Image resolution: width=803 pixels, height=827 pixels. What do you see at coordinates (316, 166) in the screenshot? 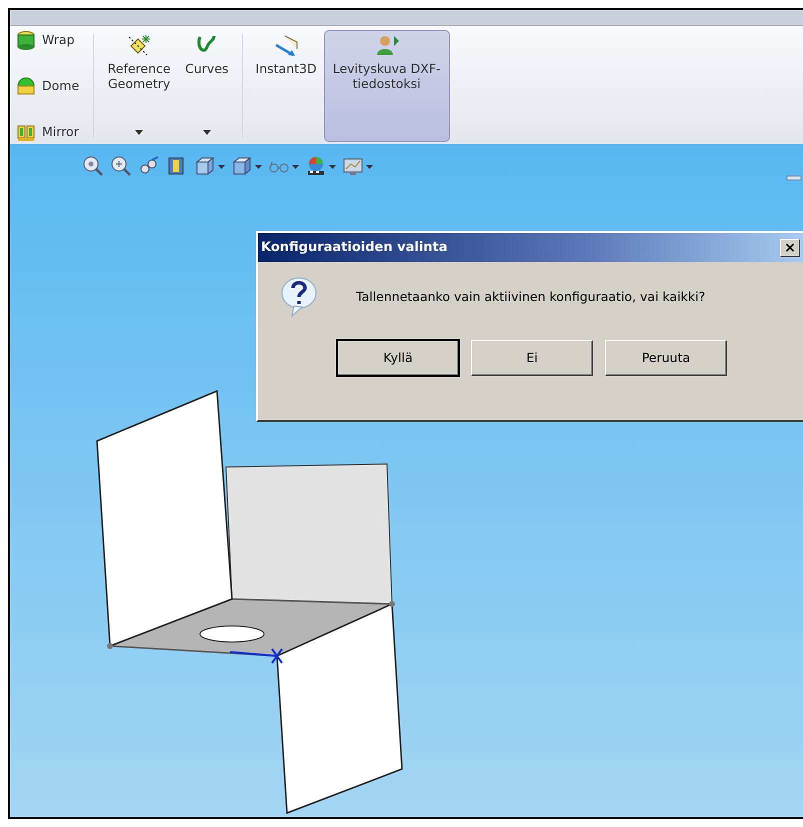
I see `color-ball-icon` at bounding box center [316, 166].